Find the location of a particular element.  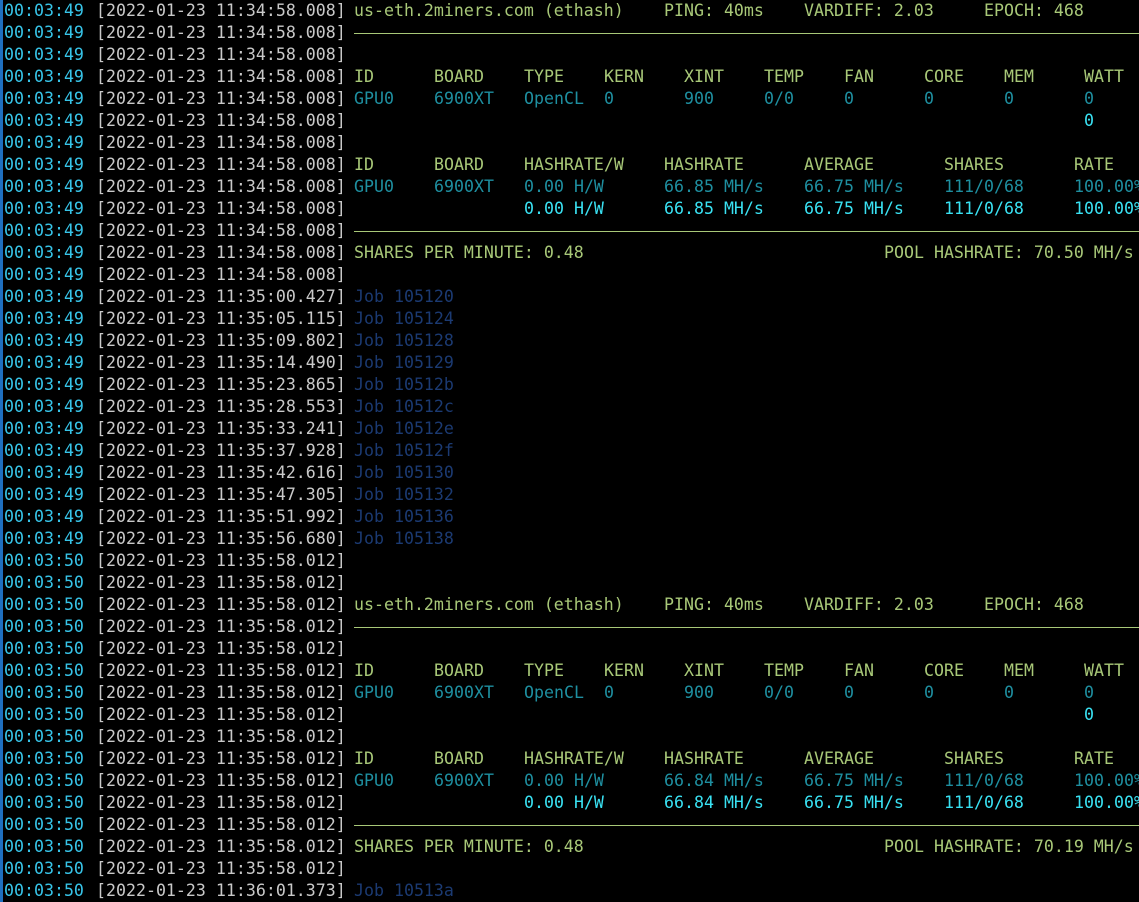

job-entry: Job 105120 is located at coordinates (404, 296).